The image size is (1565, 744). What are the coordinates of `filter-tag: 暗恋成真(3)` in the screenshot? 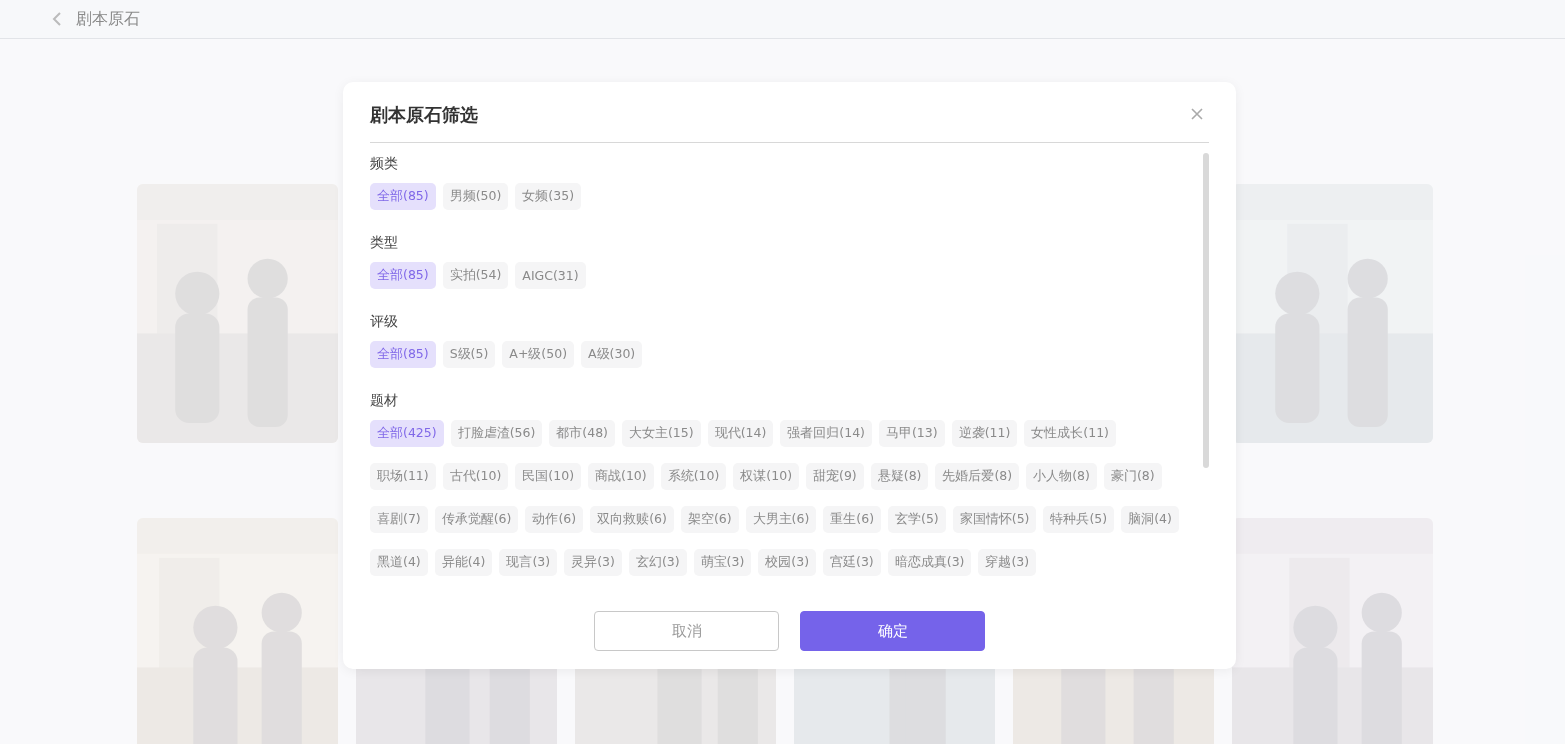 It's located at (929, 562).